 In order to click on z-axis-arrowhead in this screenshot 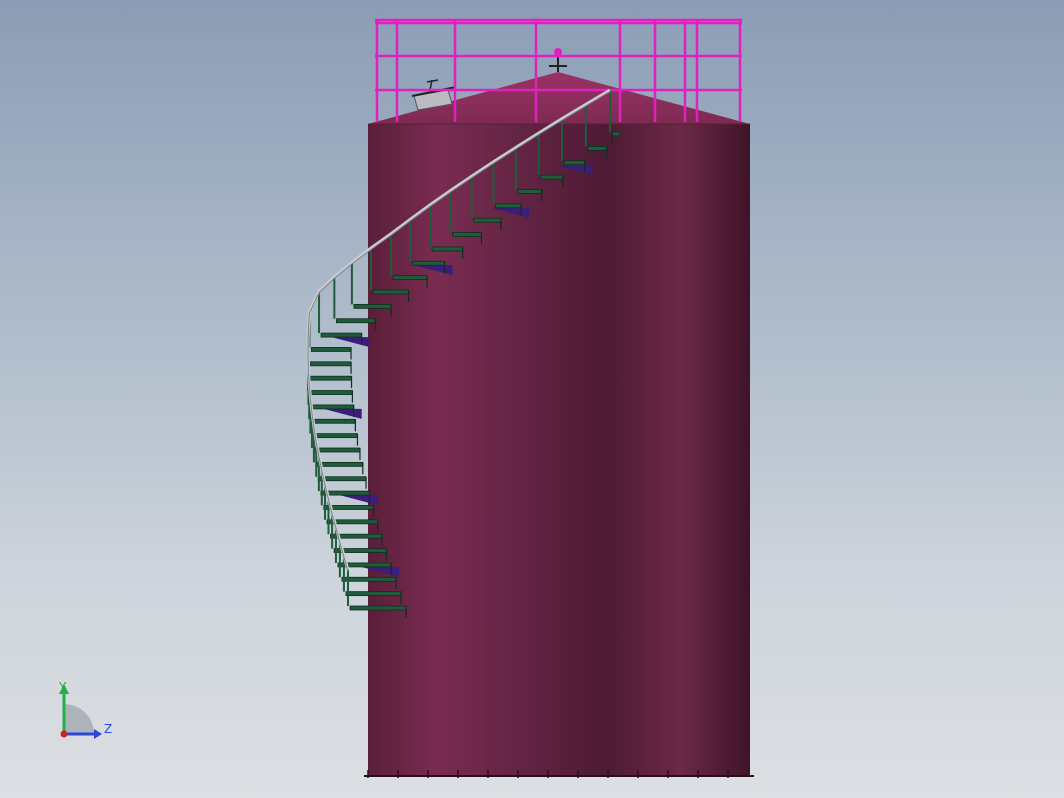, I will do `click(98, 734)`.